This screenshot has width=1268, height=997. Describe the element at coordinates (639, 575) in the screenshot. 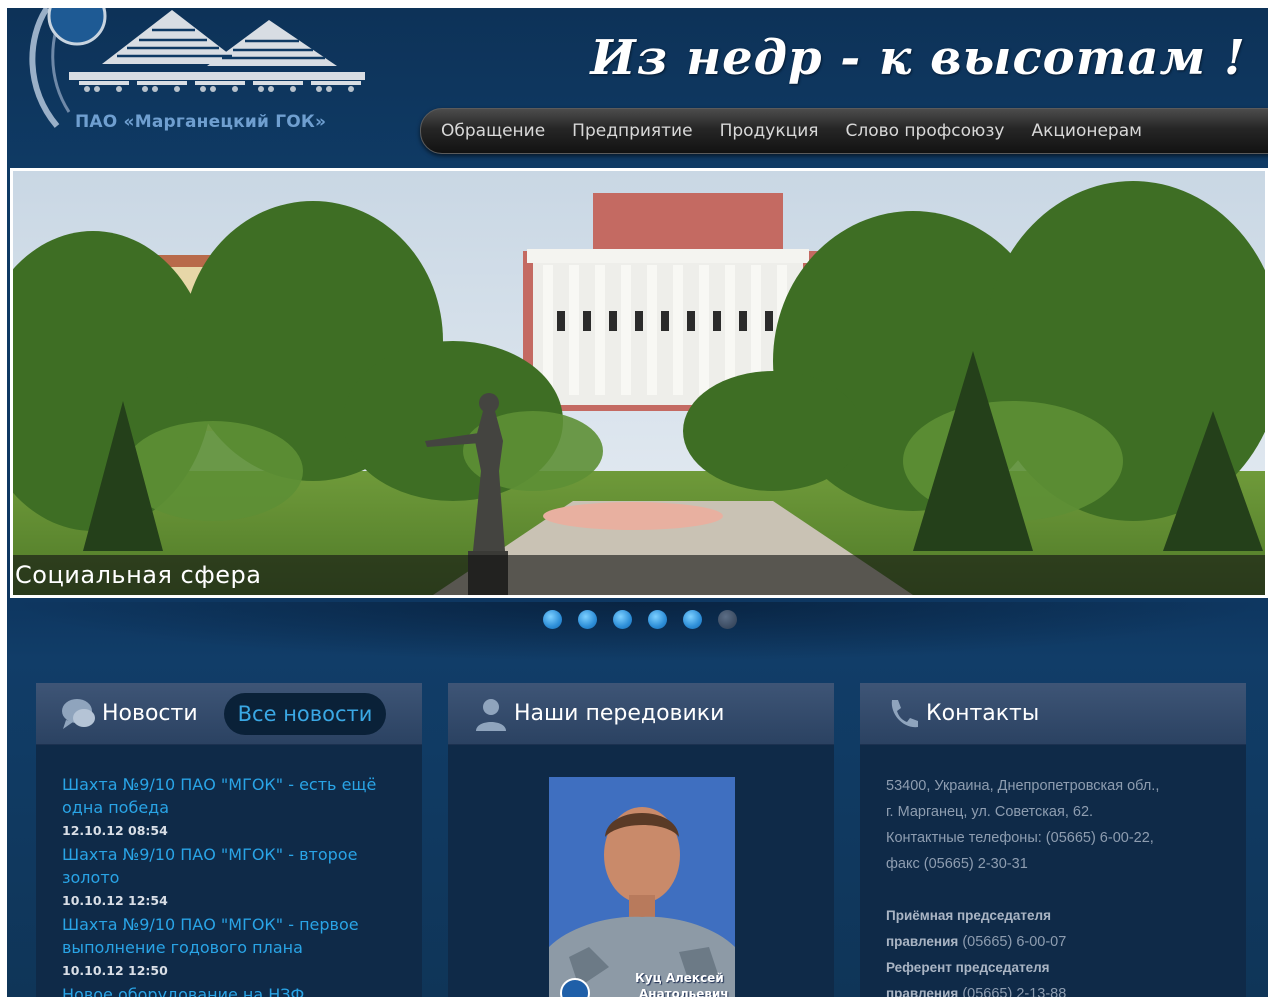

I see `slide-caption: Социальная сфера` at that location.